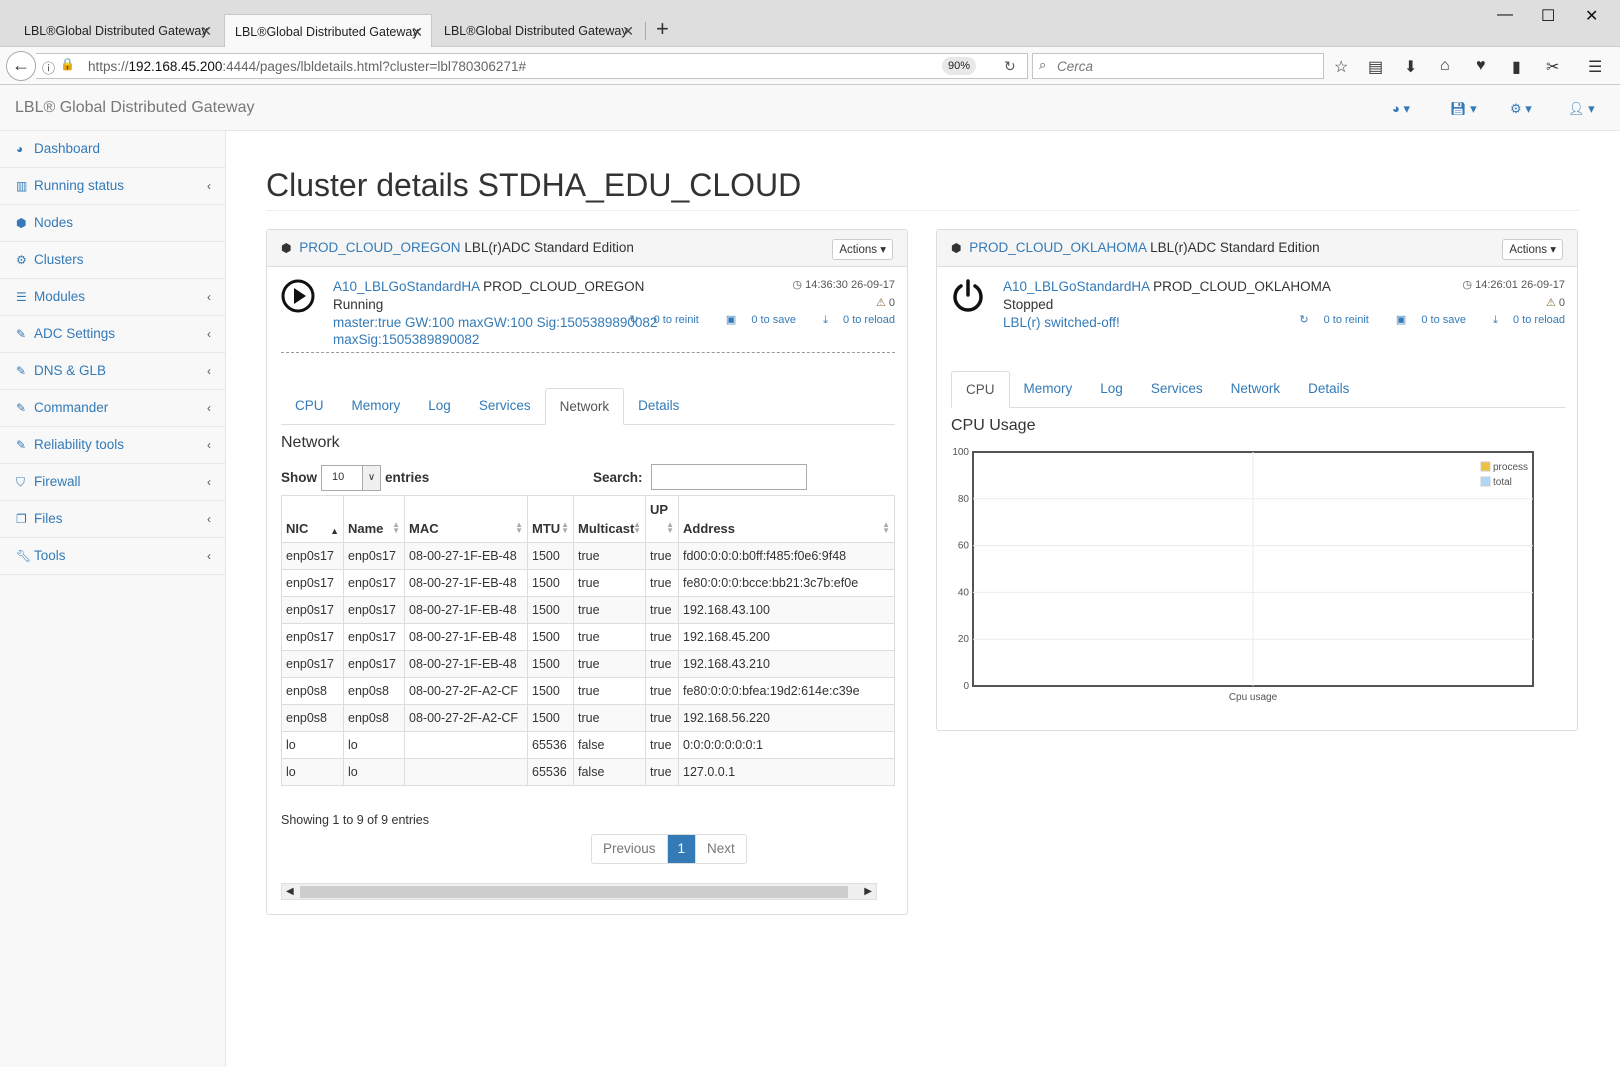 This screenshot has height=1067, width=1620. Describe the element at coordinates (550, 519) in the screenshot. I see `column-header-mtu: MTU ▲ ▼` at that location.